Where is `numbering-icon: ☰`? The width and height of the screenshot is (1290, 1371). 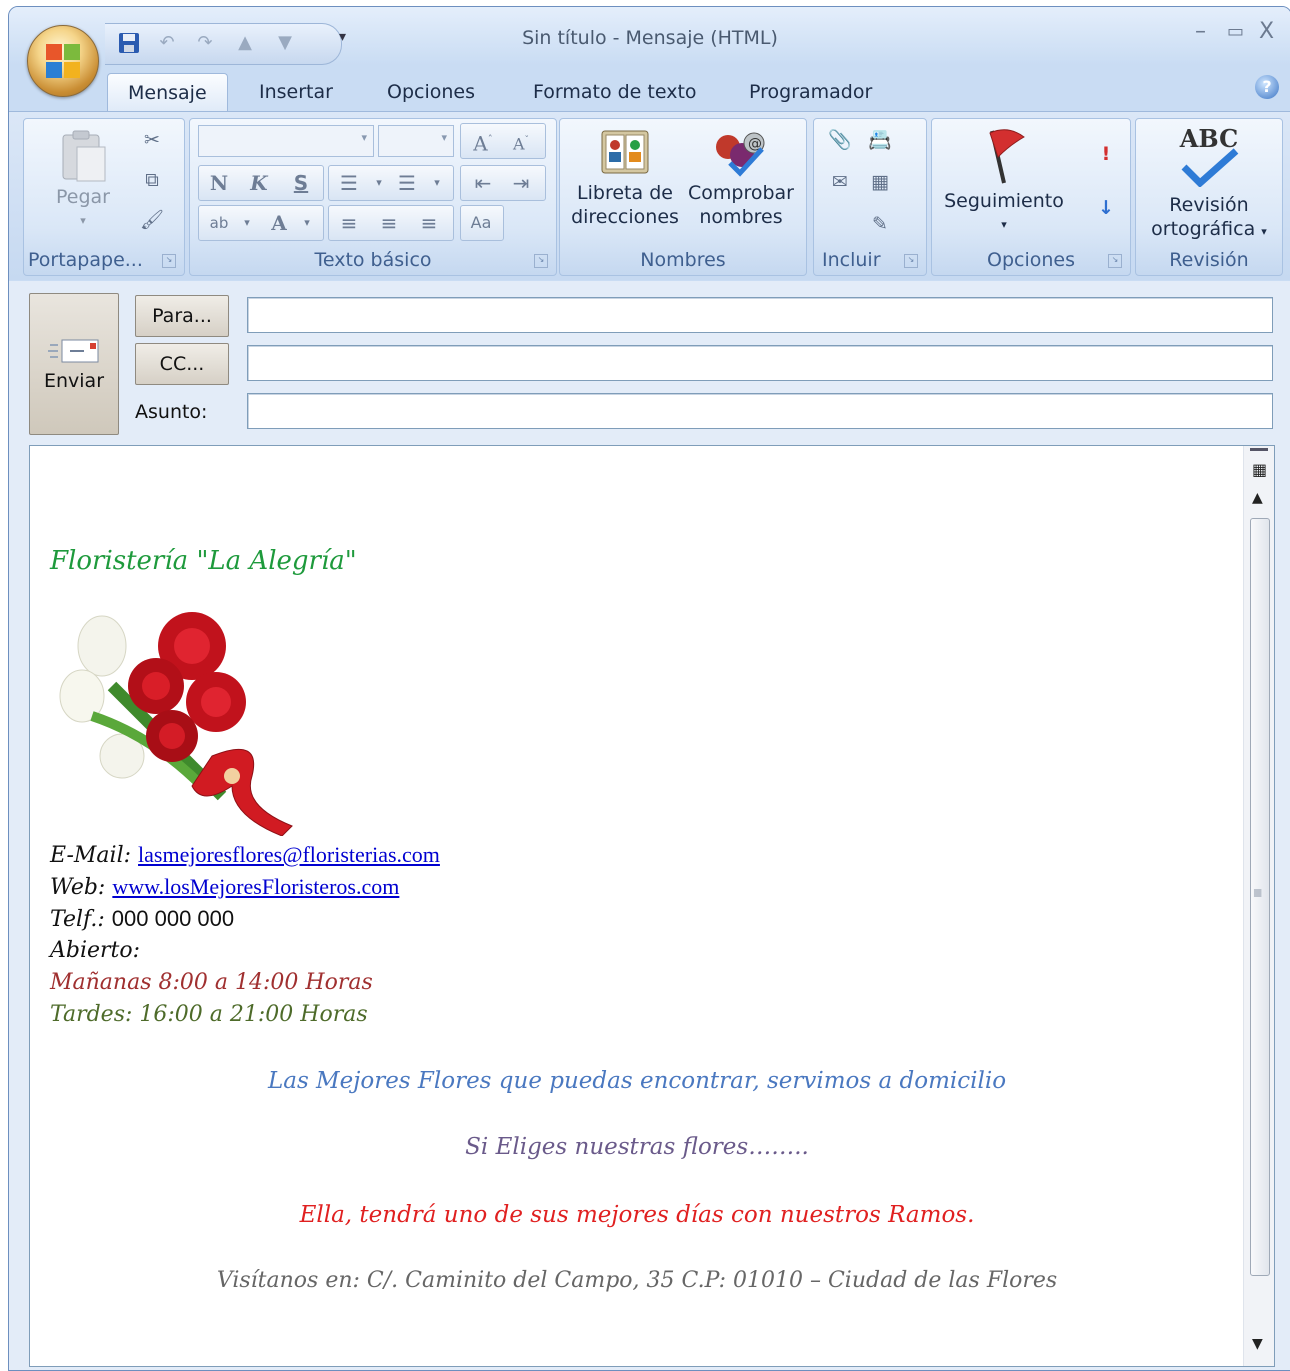 numbering-icon: ☰ is located at coordinates (407, 183).